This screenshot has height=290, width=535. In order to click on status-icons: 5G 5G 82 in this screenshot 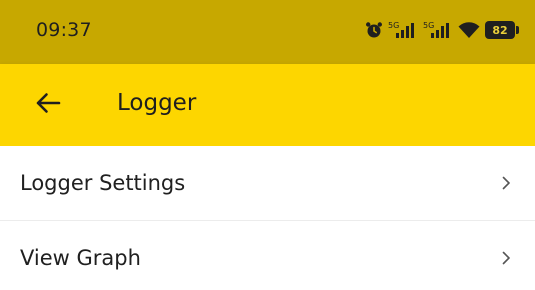, I will do `click(442, 30)`.